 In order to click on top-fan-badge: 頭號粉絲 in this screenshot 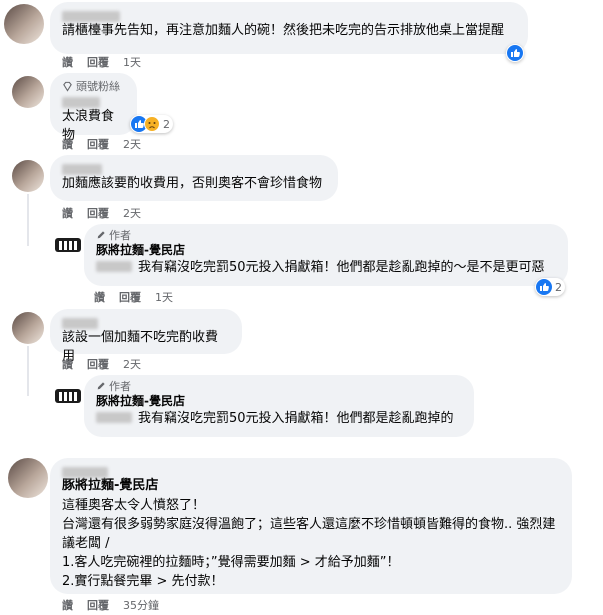, I will do `click(93, 86)`.